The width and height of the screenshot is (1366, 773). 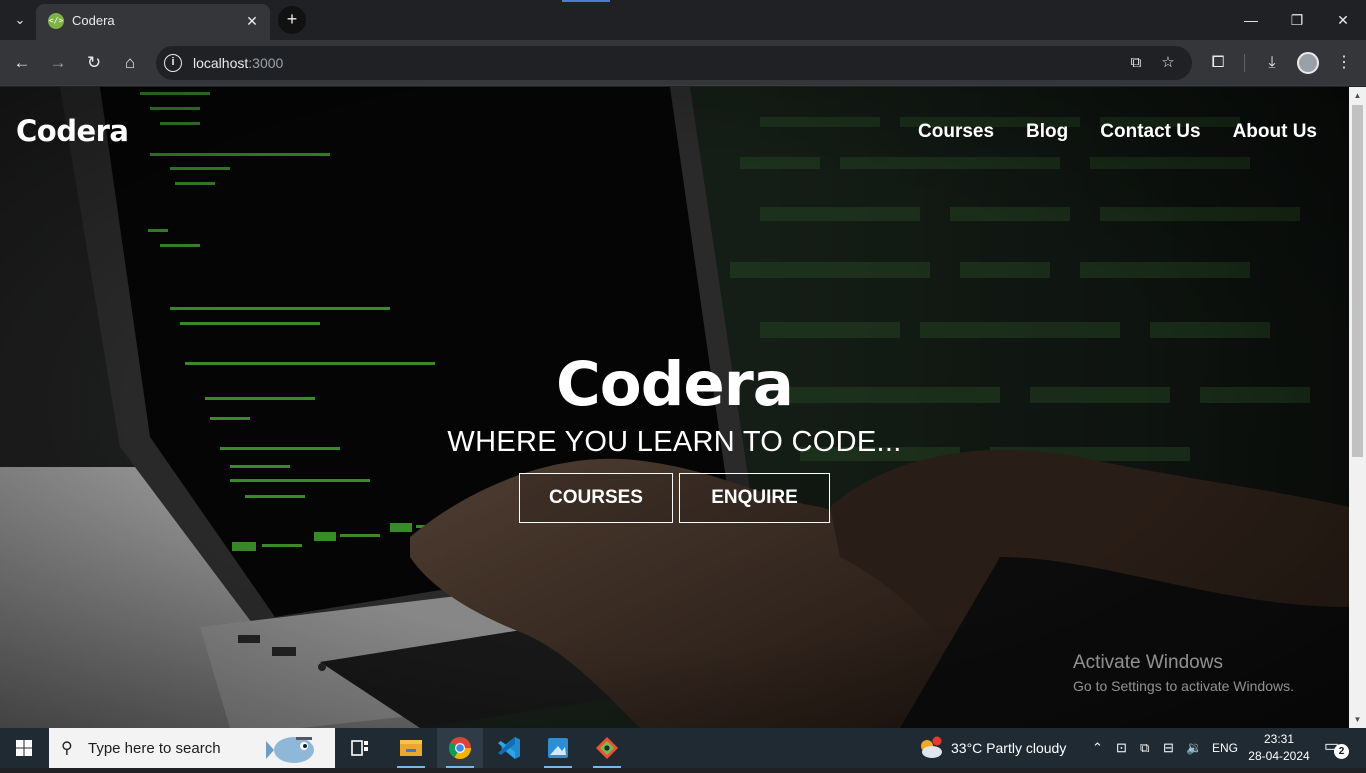 What do you see at coordinates (509, 748) in the screenshot?
I see `vscode-icon` at bounding box center [509, 748].